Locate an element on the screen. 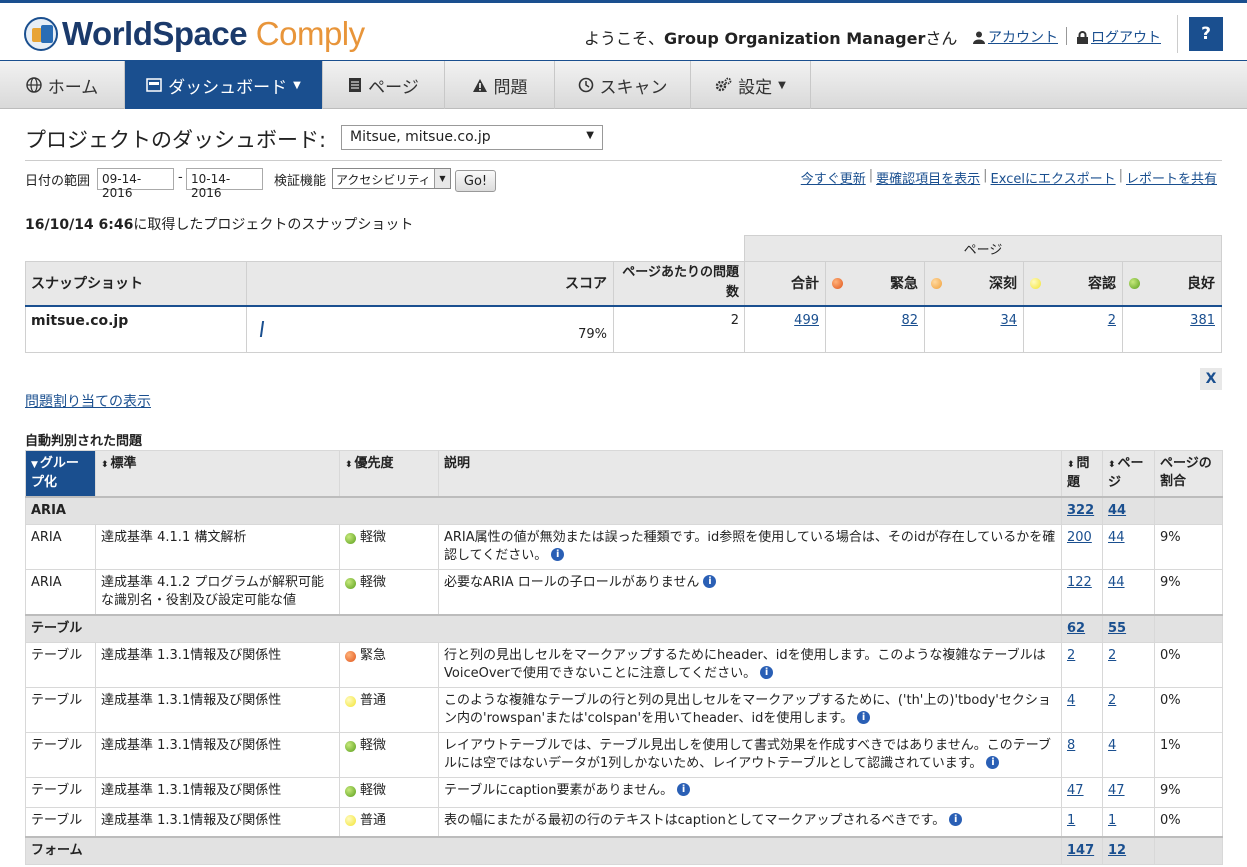 The height and width of the screenshot is (867, 1247). critical-dot-icon is located at coordinates (837, 283).